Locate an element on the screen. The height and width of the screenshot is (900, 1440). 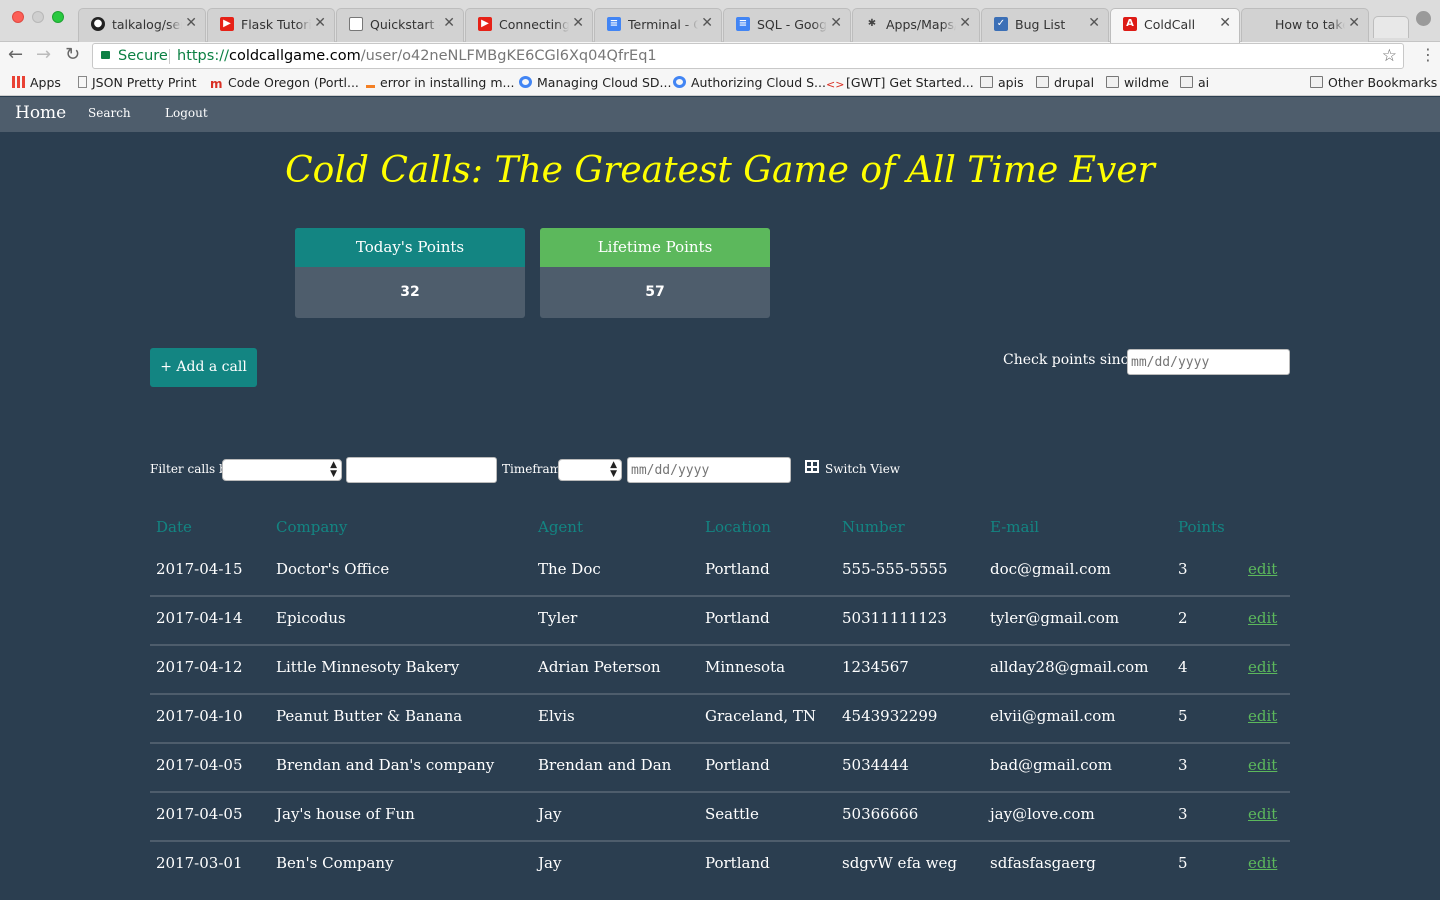
browser-tab-active: A ColdCall ✕ is located at coordinates (1175, 25).